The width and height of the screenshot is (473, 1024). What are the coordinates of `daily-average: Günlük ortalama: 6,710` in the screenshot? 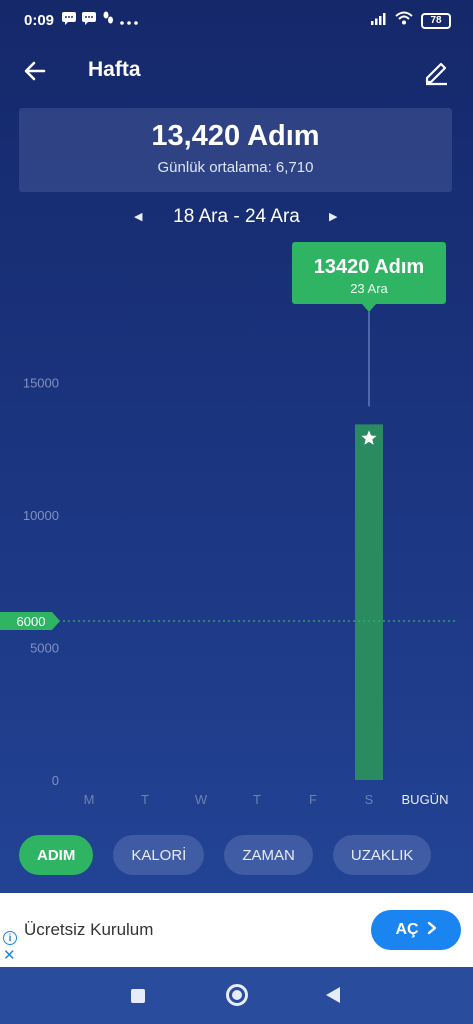 It's located at (235, 167).